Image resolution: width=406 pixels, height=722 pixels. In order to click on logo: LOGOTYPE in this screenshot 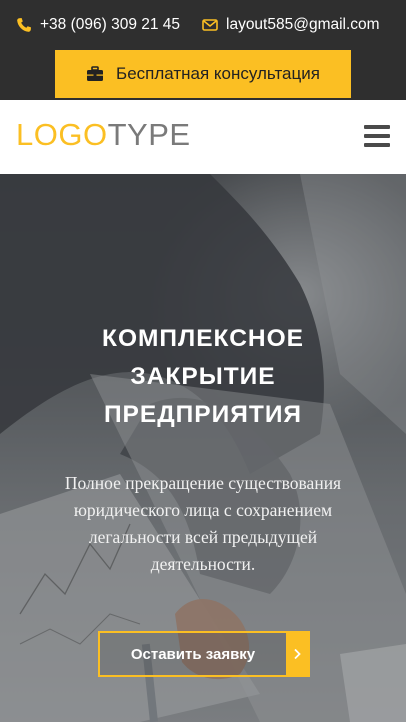, I will do `click(103, 135)`.